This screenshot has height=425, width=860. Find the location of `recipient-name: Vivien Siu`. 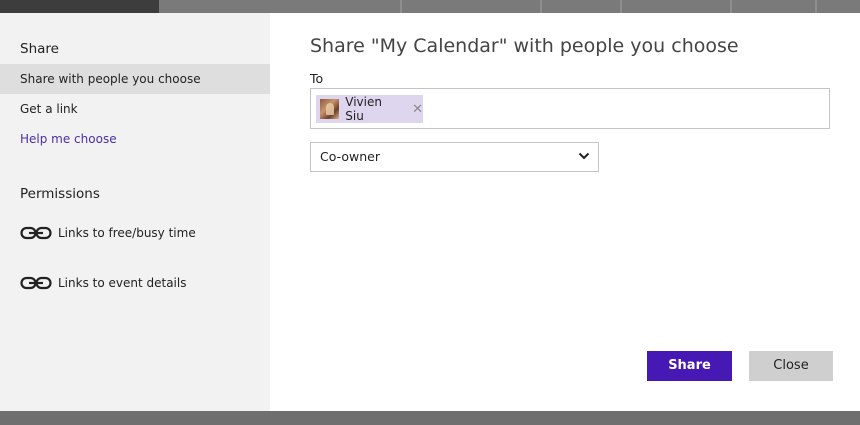

recipient-name: Vivien Siu is located at coordinates (363, 109).